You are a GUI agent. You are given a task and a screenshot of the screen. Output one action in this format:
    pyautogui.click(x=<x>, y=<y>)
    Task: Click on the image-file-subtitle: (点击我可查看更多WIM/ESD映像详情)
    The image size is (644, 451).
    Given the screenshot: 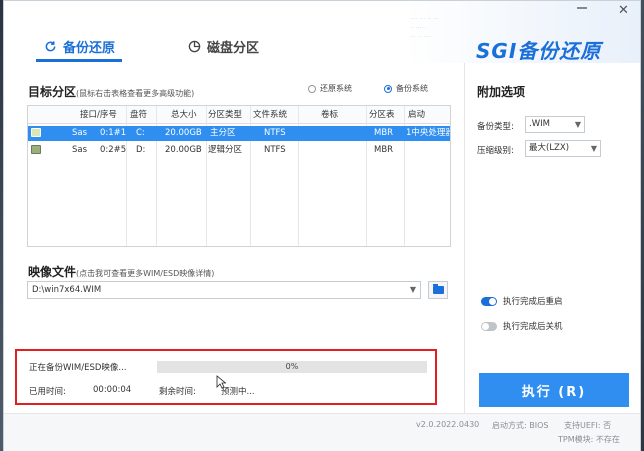 What is the action you would take?
    pyautogui.click(x=145, y=273)
    